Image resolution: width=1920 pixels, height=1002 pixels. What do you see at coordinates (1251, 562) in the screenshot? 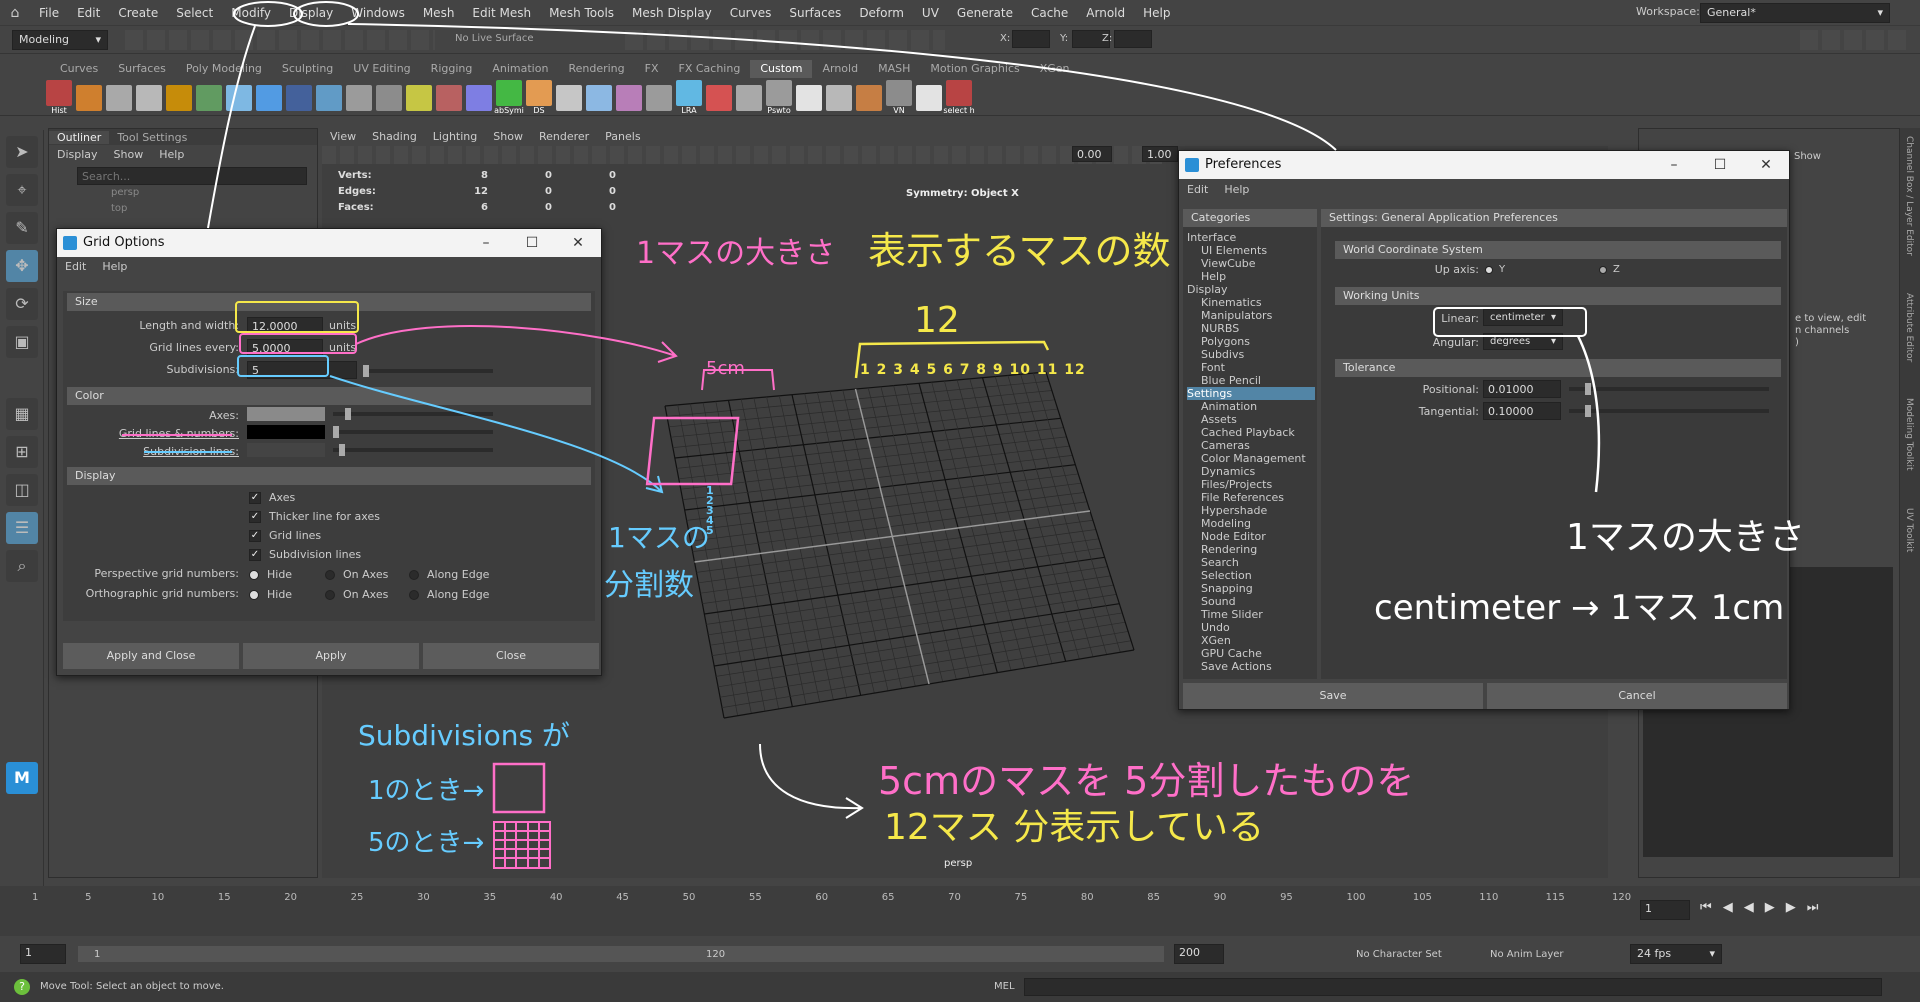
I see `category-item: Search` at bounding box center [1251, 562].